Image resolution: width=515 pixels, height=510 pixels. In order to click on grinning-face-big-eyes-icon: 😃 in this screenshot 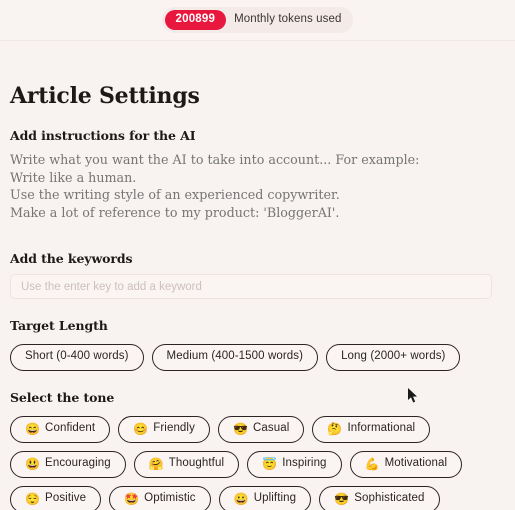, I will do `click(33, 463)`.